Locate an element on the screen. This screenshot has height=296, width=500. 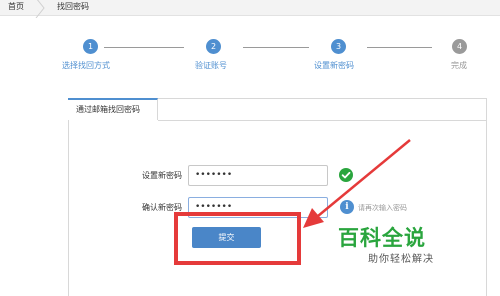
step-3-label: 设置新密码 is located at coordinates (334, 65).